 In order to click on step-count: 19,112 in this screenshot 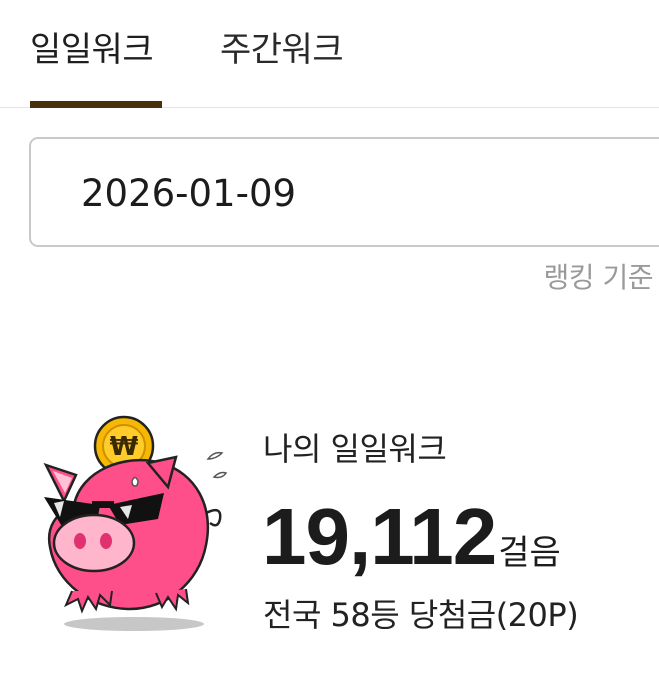, I will do `click(379, 536)`.